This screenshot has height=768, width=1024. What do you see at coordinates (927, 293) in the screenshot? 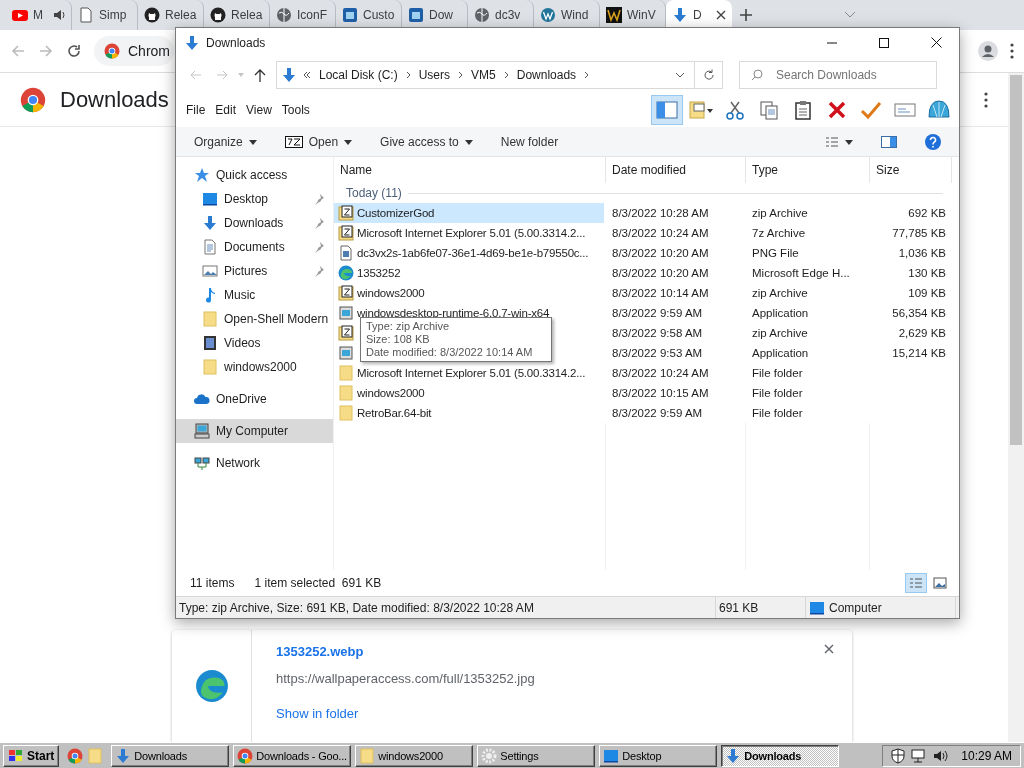
I see `table-cell-text: 109 KB` at bounding box center [927, 293].